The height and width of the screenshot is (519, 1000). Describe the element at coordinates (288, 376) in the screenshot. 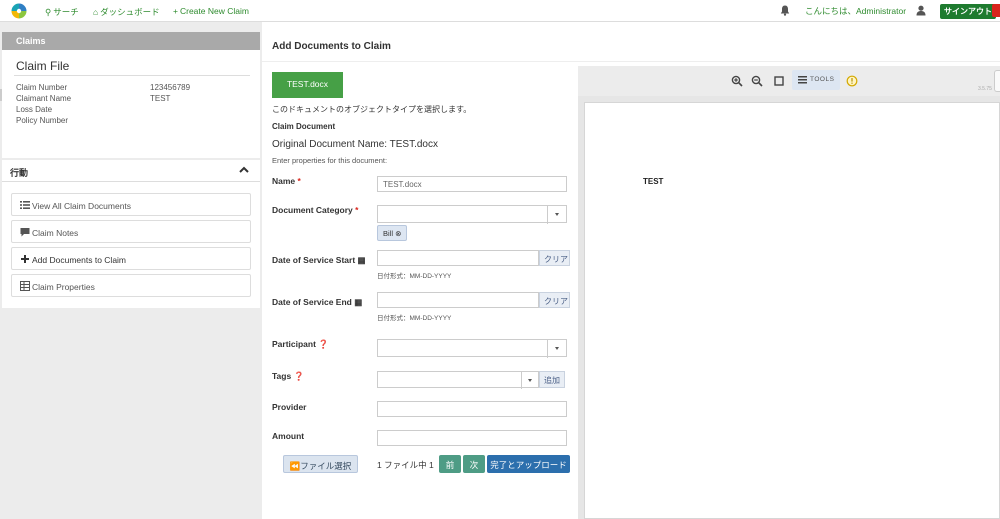

I see `tags-label: Tags ❓` at that location.